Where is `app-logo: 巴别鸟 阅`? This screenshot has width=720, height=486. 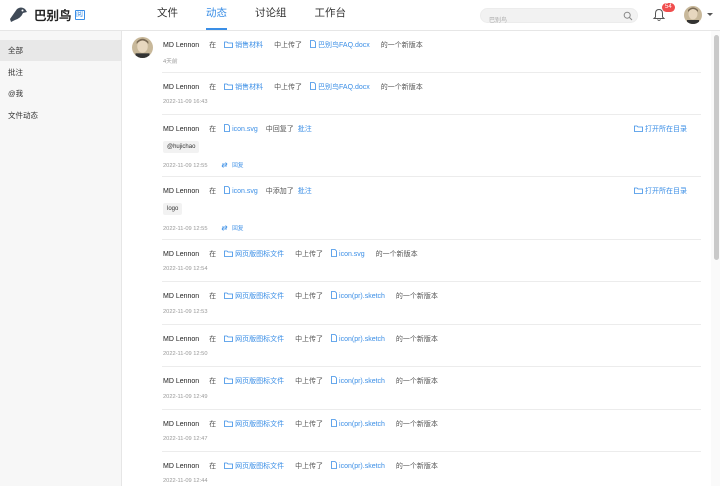 app-logo: 巴别鸟 阅 is located at coordinates (46, 14).